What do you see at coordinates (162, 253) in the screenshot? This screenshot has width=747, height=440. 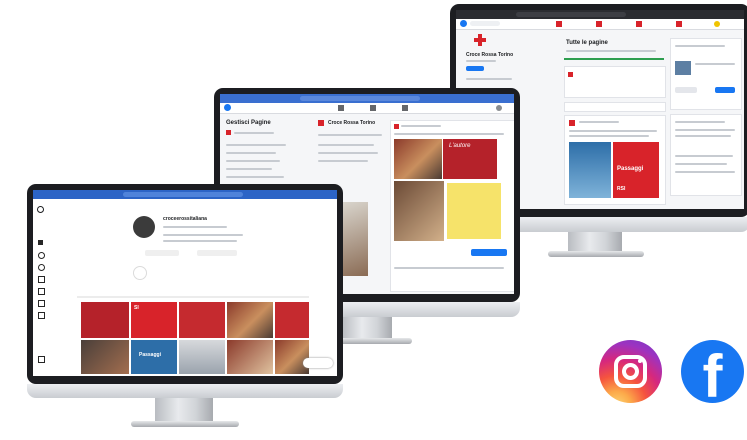 I see `edit-profile-button` at bounding box center [162, 253].